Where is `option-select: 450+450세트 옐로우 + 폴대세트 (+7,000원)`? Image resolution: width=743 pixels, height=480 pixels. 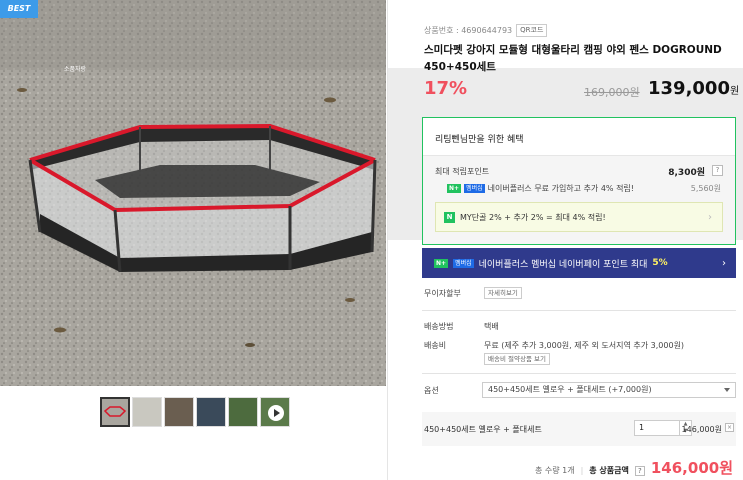
option-select: 450+450세트 옐로우 + 폴대세트 (+7,000원) is located at coordinates (609, 390).